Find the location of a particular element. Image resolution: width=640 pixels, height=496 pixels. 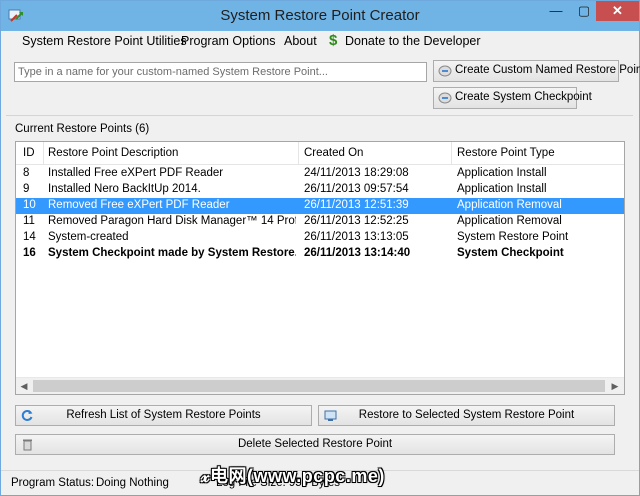

title-bar: System Restore Point Creator — ▢ ✕ is located at coordinates (320, 16).